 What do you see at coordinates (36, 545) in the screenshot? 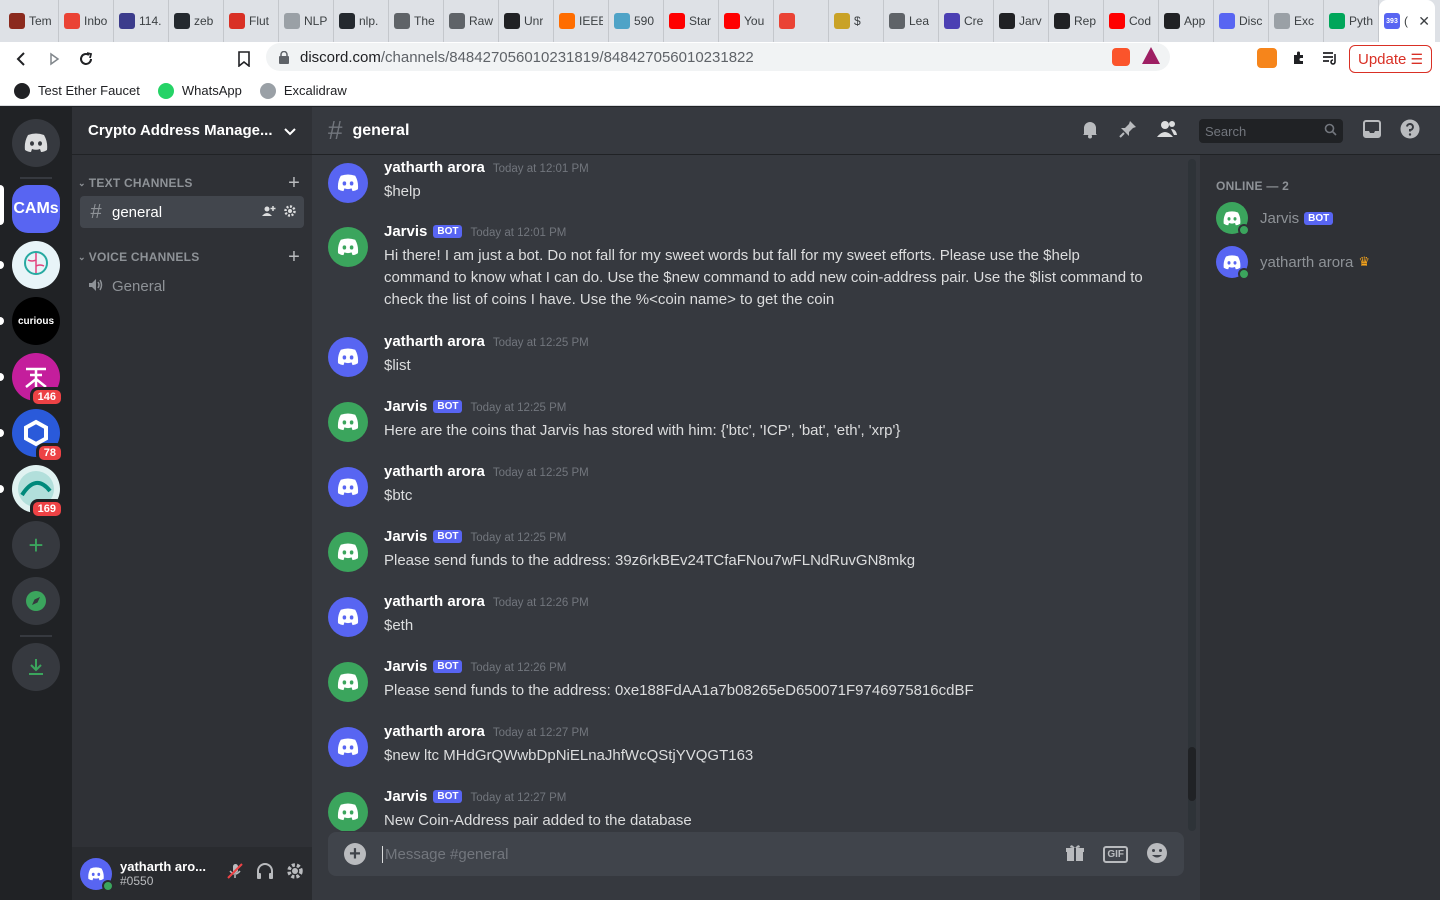
I see `add-server-button: +` at bounding box center [36, 545].